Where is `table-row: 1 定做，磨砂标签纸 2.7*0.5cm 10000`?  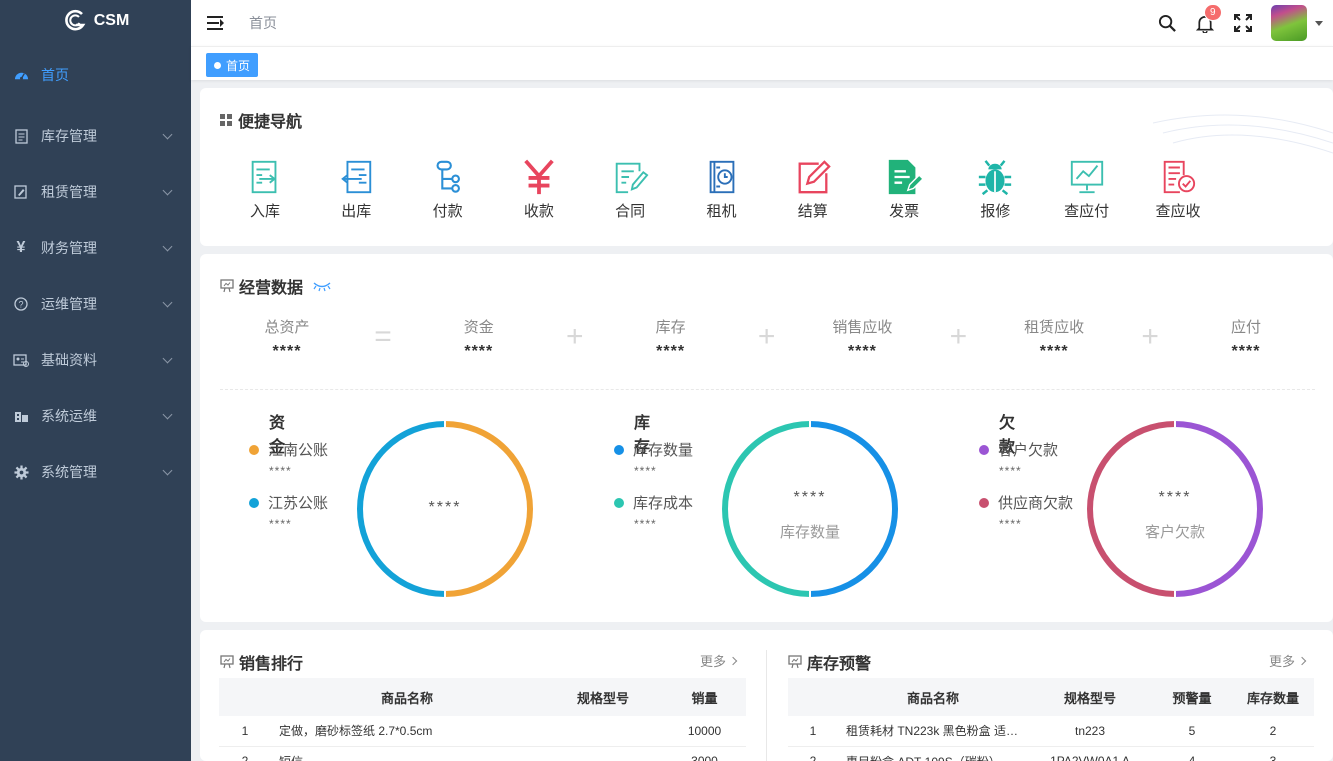
table-row: 1 定做，磨砂标签纸 2.7*0.5cm 10000 is located at coordinates (482, 731).